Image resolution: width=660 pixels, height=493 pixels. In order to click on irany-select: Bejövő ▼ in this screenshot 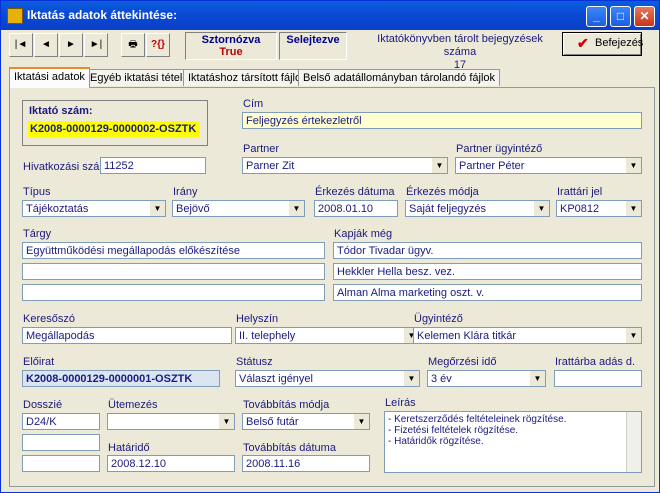, I will do `click(238, 208)`.